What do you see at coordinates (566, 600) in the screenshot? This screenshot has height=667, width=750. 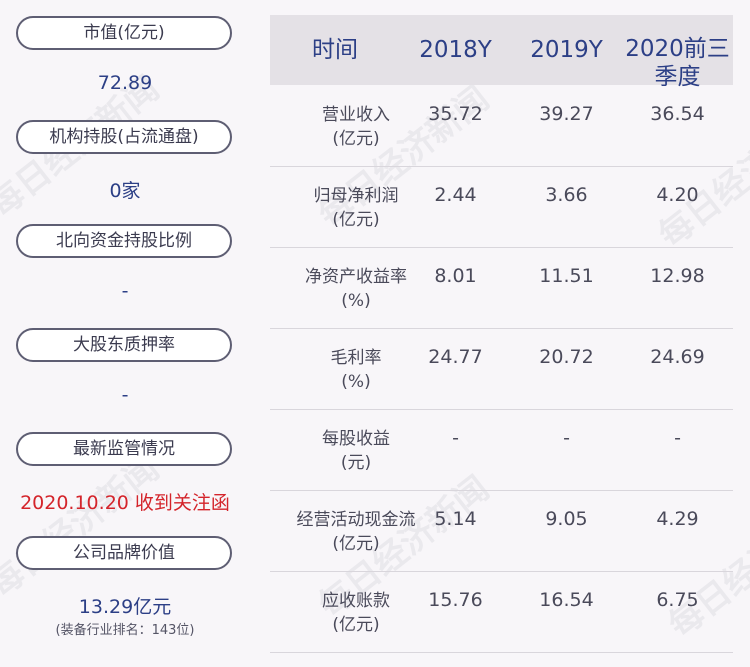 I see `cell-2019: 16.54` at bounding box center [566, 600].